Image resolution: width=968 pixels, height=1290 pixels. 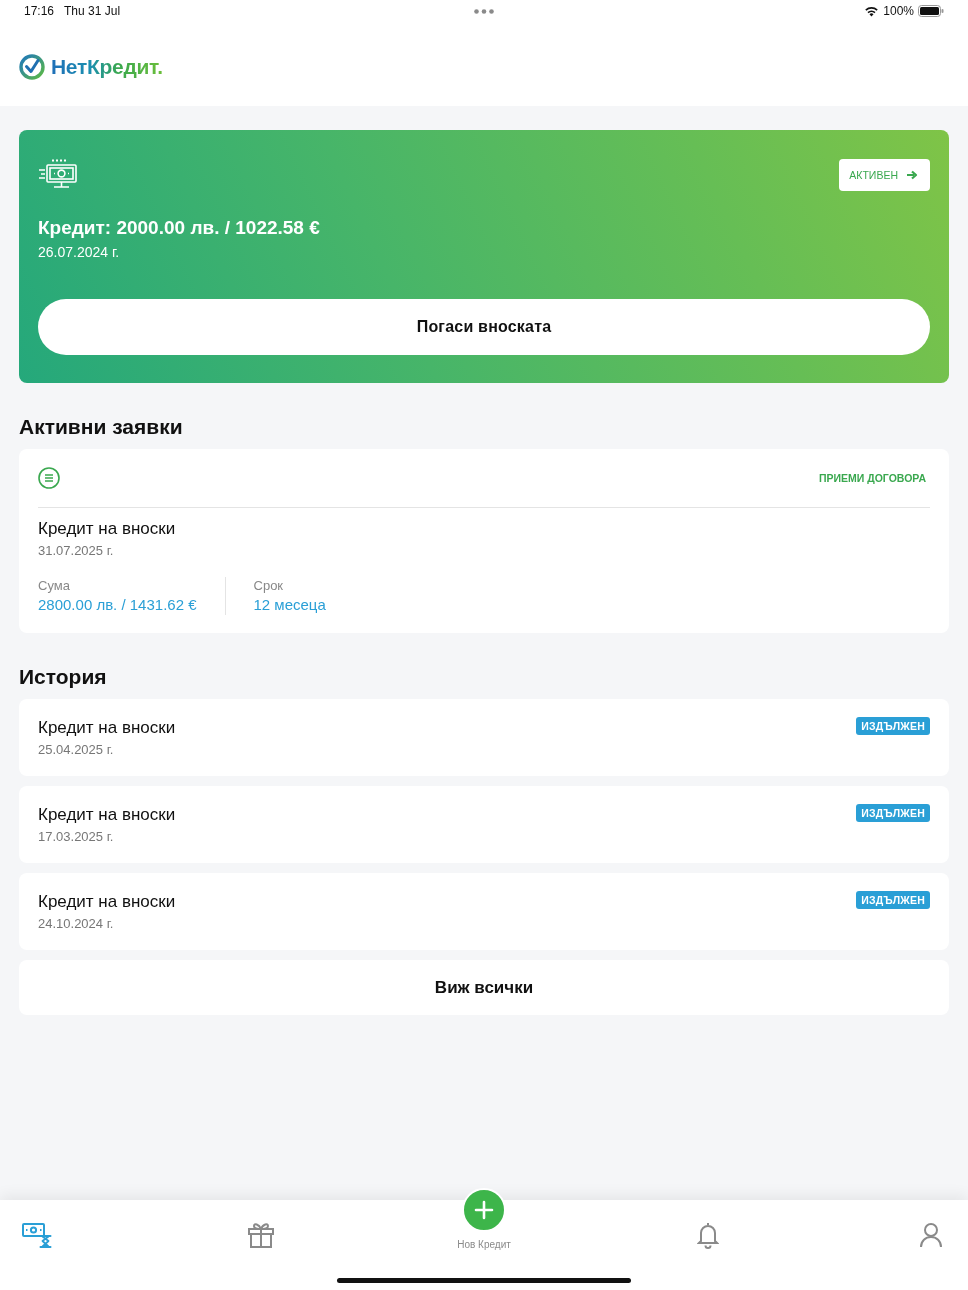 I want to click on history-date: 17.03.2025 г., so click(x=76, y=837).